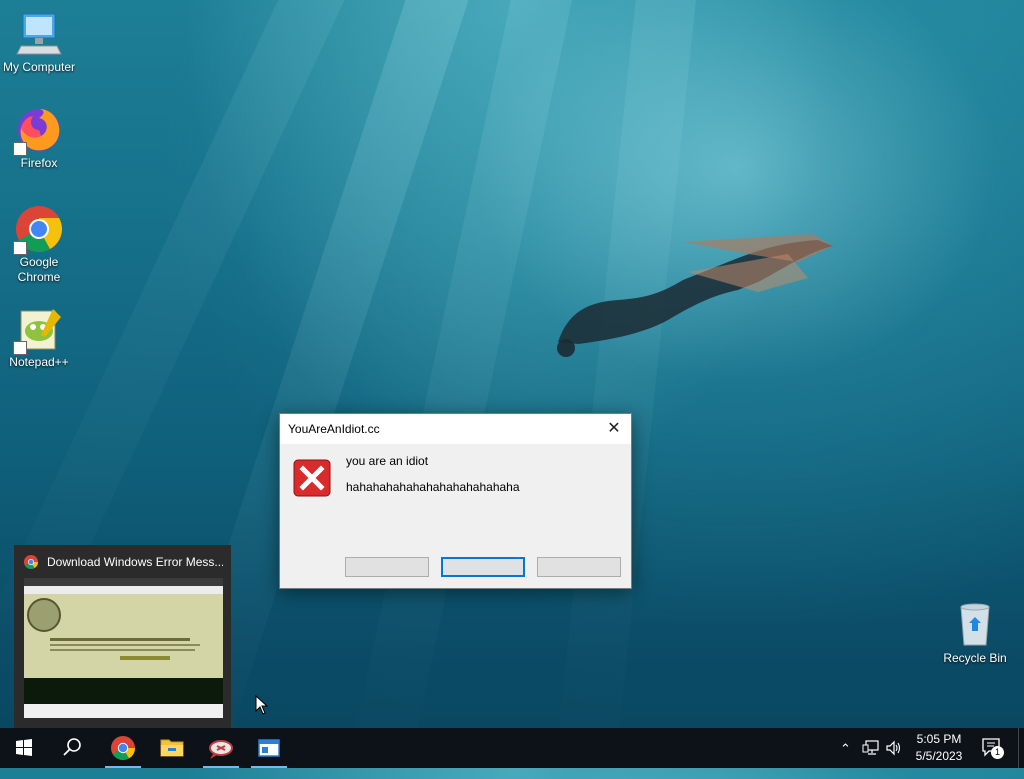  I want to click on desktop-icon-label: Firefox, so click(39, 163).